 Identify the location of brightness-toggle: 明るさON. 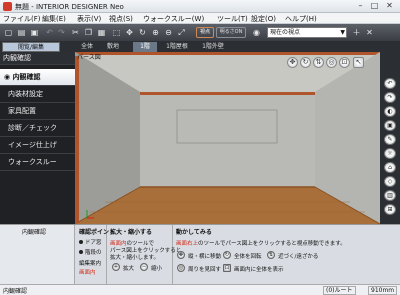
(231, 32).